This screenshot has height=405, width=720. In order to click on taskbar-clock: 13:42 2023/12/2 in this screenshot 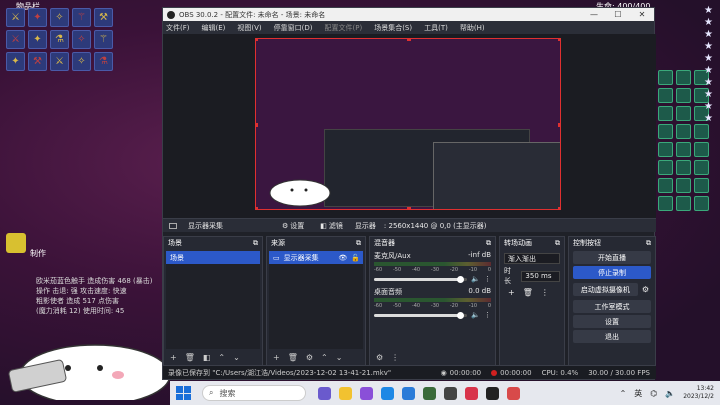, I will do `click(698, 393)`.